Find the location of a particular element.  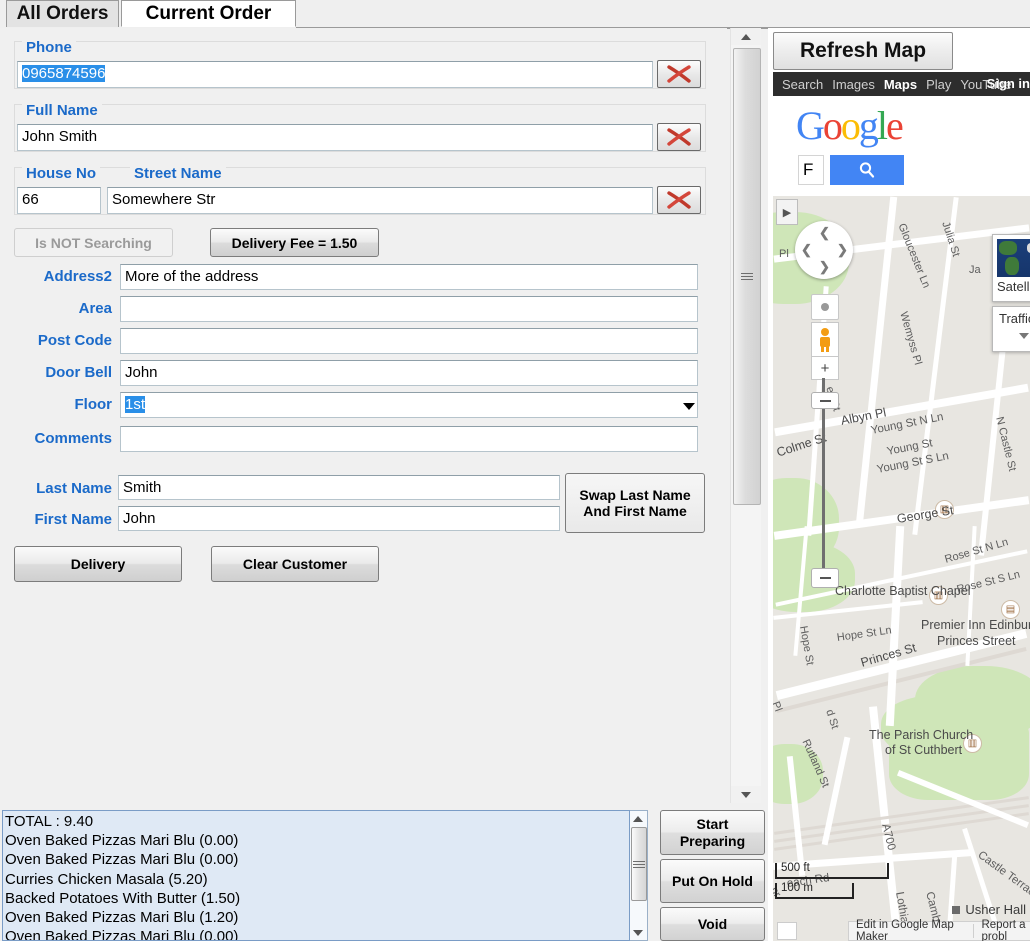

edit-in-map-maker-link: Edit in Google Map Maker is located at coordinates (911, 930).